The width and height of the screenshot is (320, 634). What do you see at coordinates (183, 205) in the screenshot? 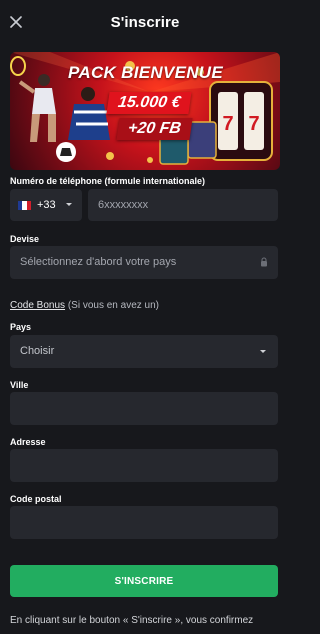
I see `phone-input: 6xxxxxxxx` at bounding box center [183, 205].